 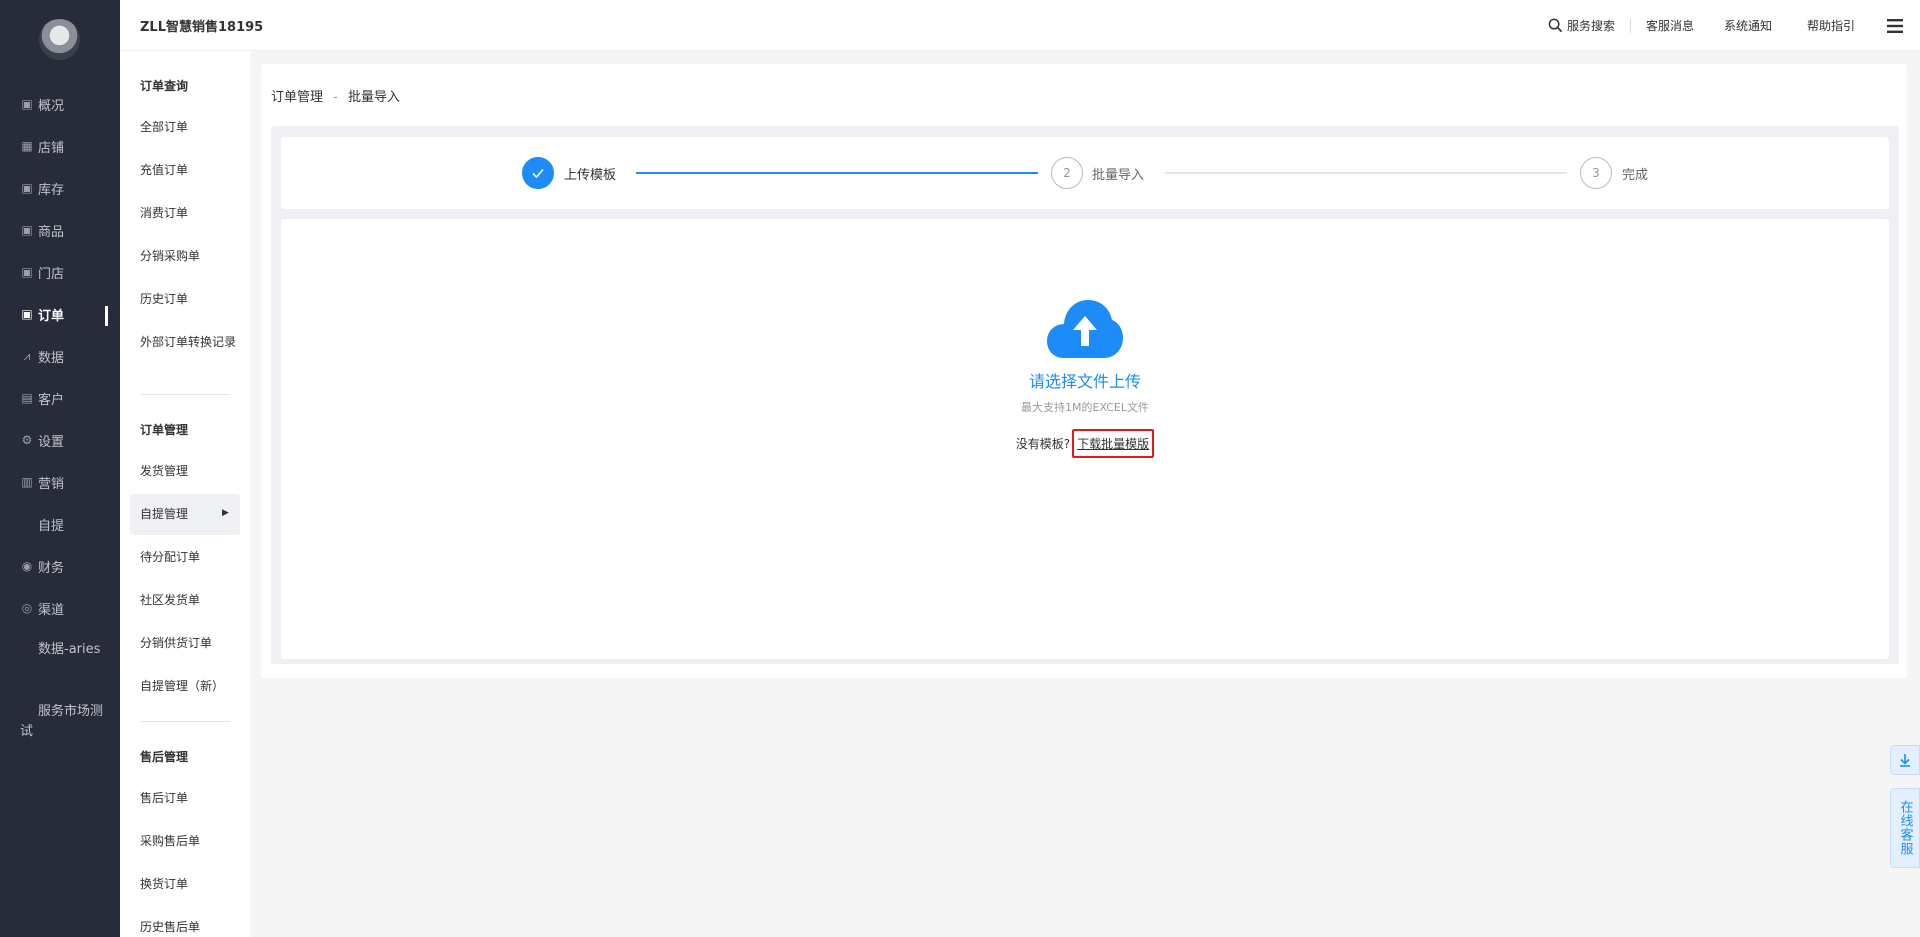 I want to click on breadcrumb-parent: 订单管理, so click(x=297, y=97).